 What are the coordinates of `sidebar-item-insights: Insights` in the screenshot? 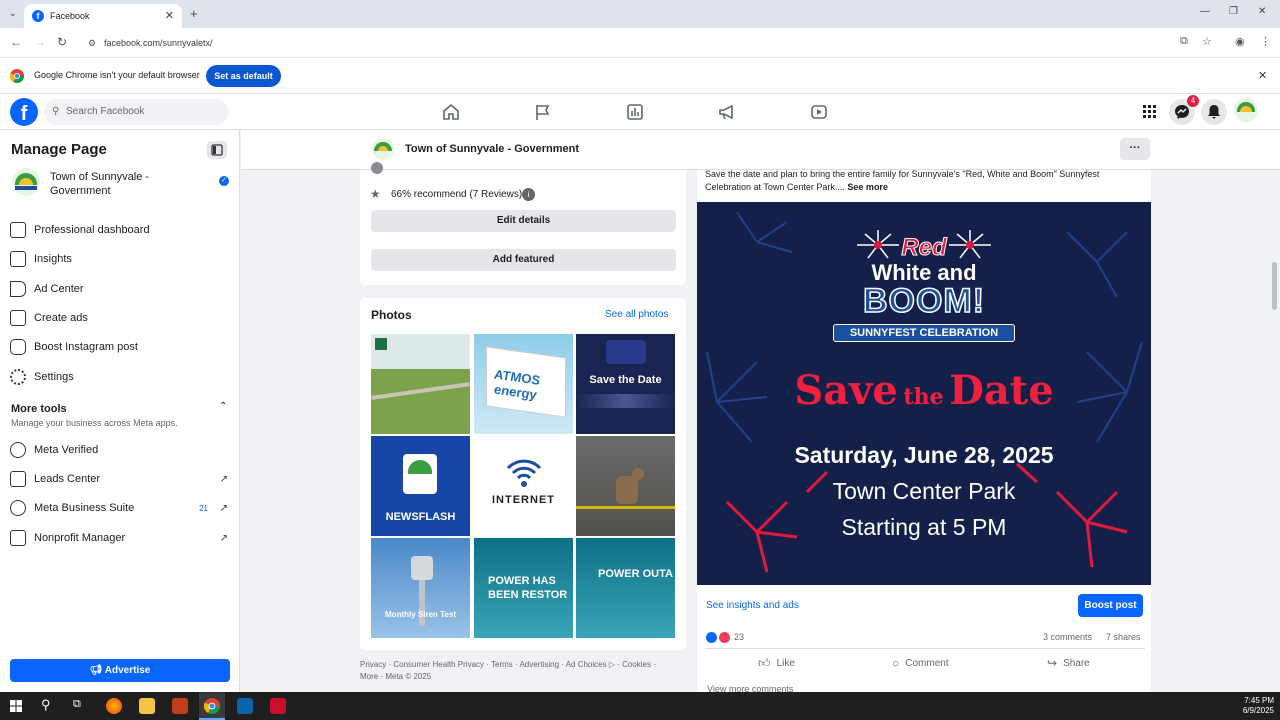 It's located at (120, 259).